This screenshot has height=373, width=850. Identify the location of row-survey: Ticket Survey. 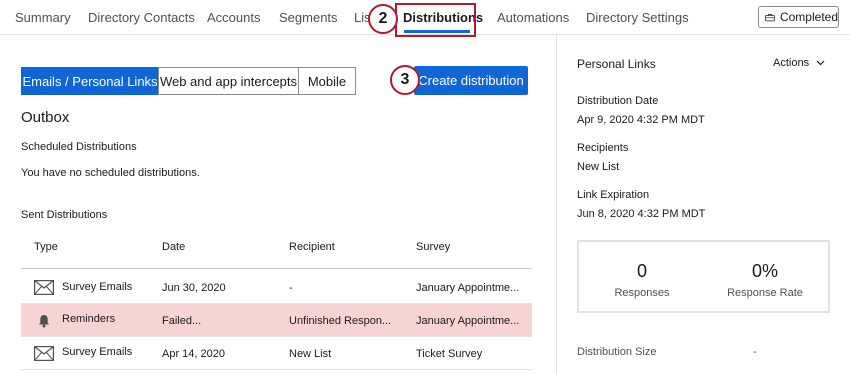
(449, 354).